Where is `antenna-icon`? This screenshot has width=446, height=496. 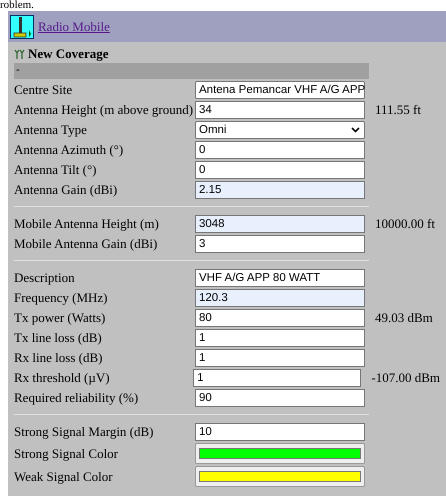
antenna-icon is located at coordinates (19, 54).